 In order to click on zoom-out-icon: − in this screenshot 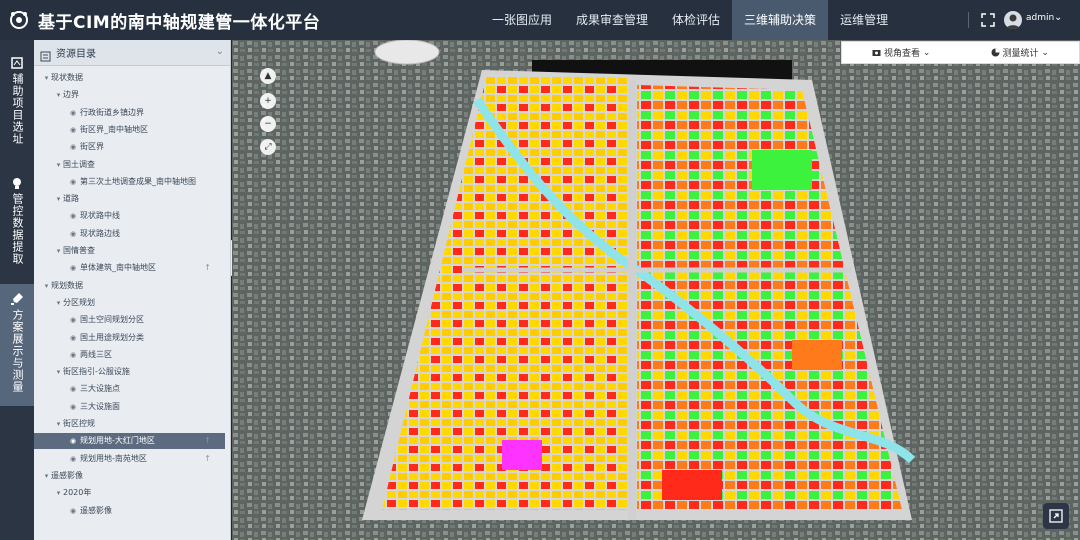, I will do `click(268, 124)`.